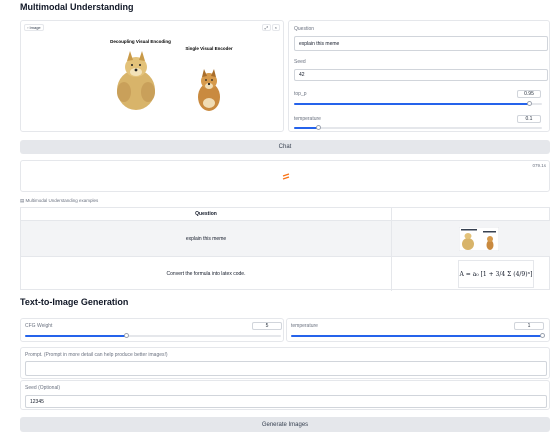  I want to click on cfg-number: 5, so click(267, 326).